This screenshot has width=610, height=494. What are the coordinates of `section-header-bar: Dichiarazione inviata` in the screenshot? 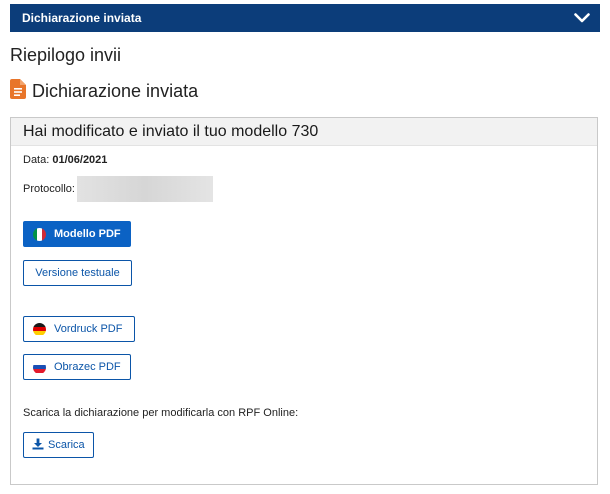 It's located at (305, 18).